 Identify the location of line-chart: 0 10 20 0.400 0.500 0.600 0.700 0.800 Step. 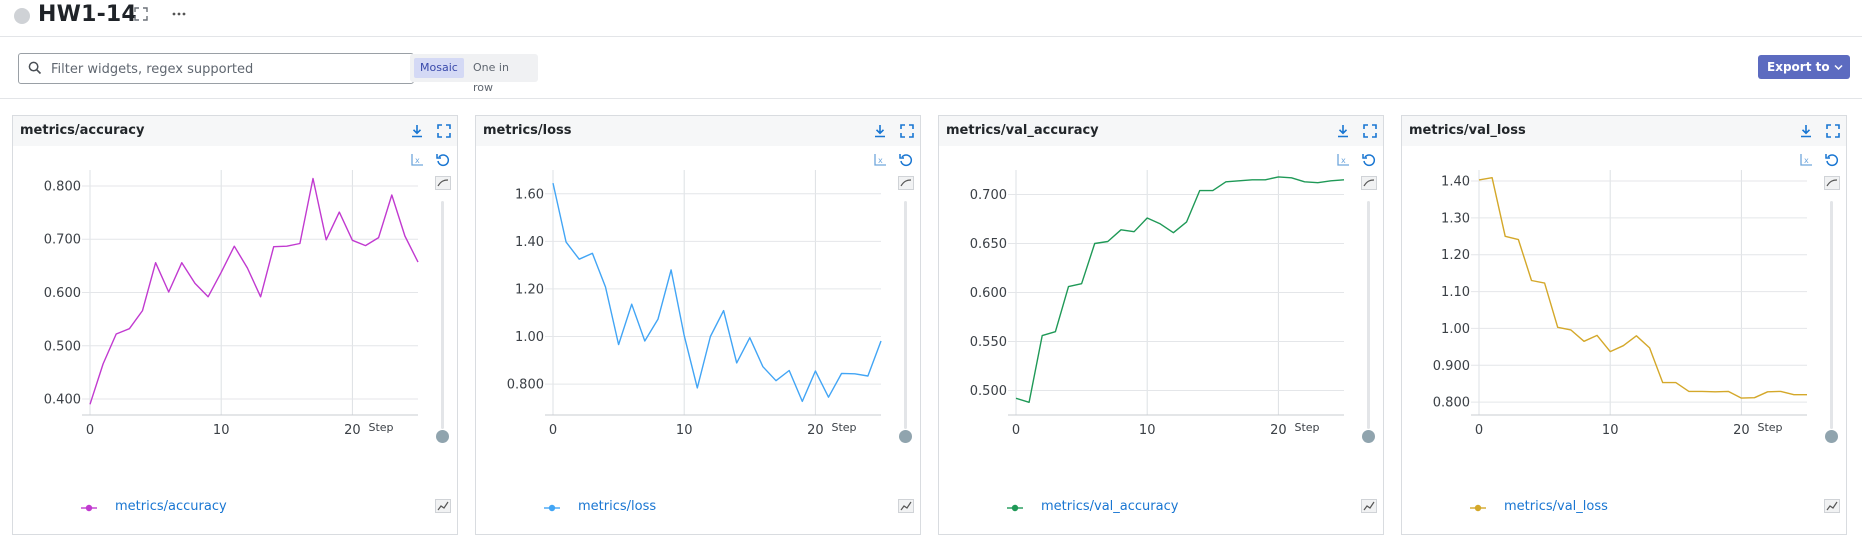
(233, 321).